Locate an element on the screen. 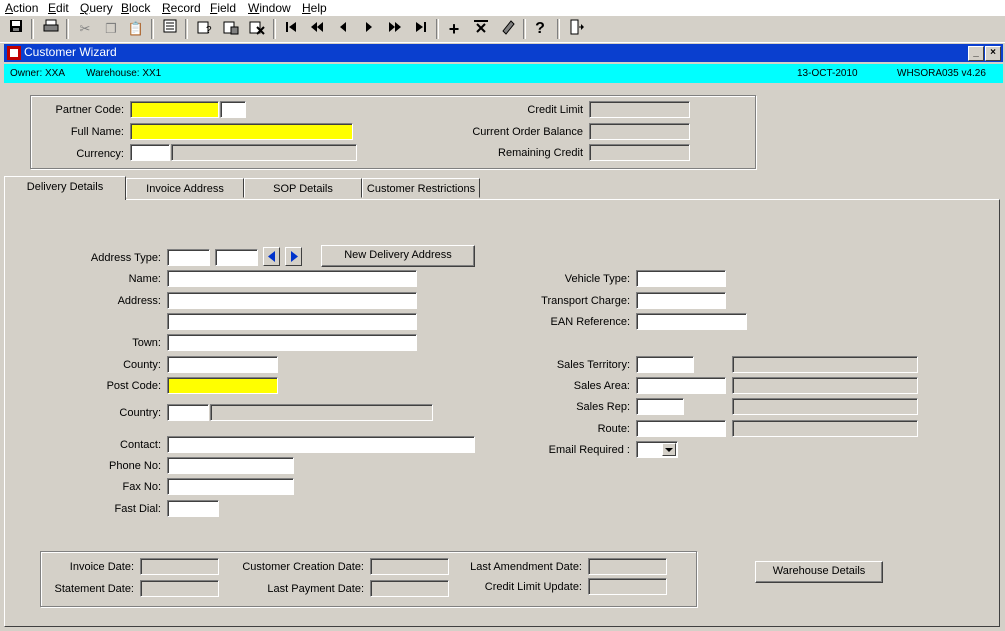 The image size is (1005, 631). owner-info: Owner: XXA is located at coordinates (38, 73).